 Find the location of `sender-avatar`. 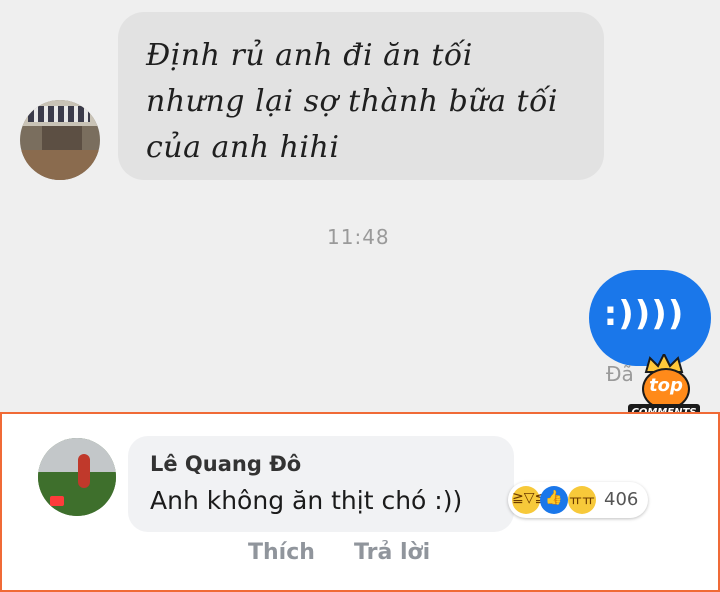

sender-avatar is located at coordinates (60, 140).